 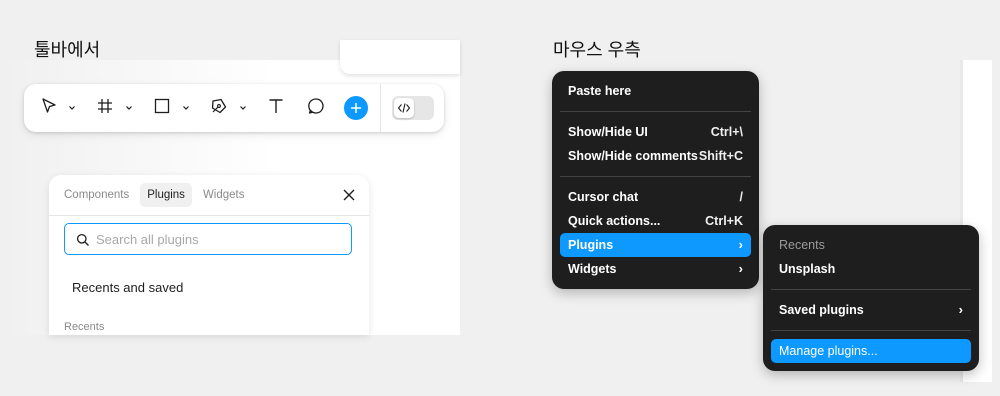 What do you see at coordinates (741, 197) in the screenshot?
I see `shortcut-label: /` at bounding box center [741, 197].